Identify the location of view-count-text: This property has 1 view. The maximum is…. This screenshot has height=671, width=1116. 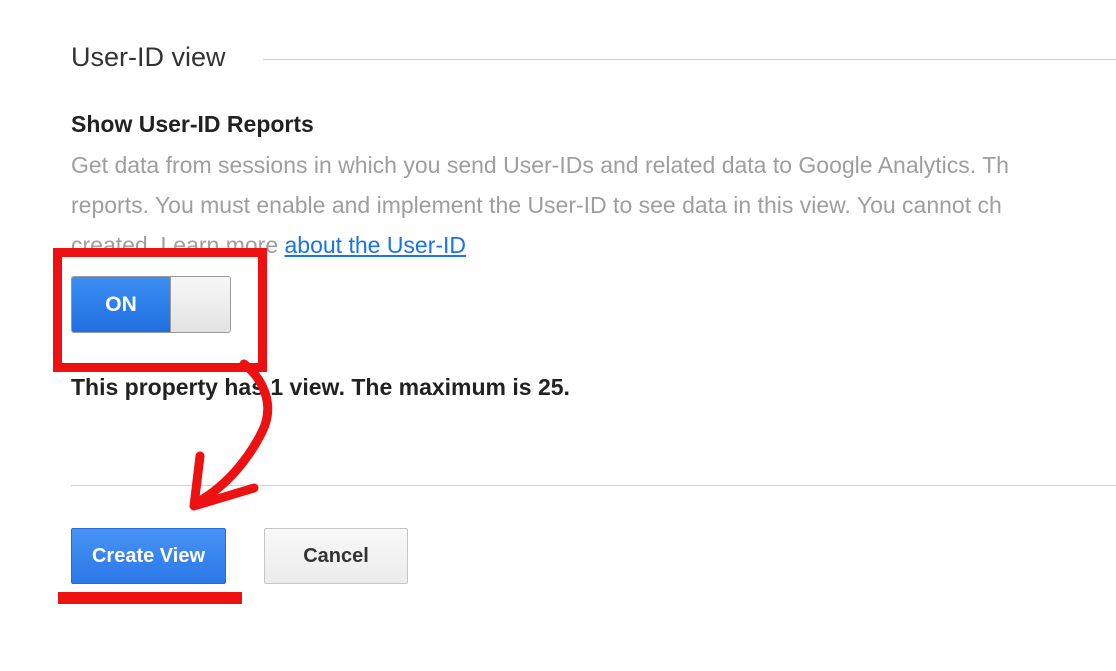
(320, 387).